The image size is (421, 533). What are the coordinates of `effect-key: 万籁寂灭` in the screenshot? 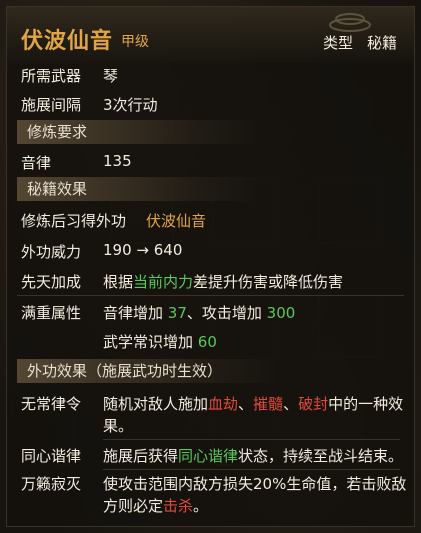 It's located at (51, 484).